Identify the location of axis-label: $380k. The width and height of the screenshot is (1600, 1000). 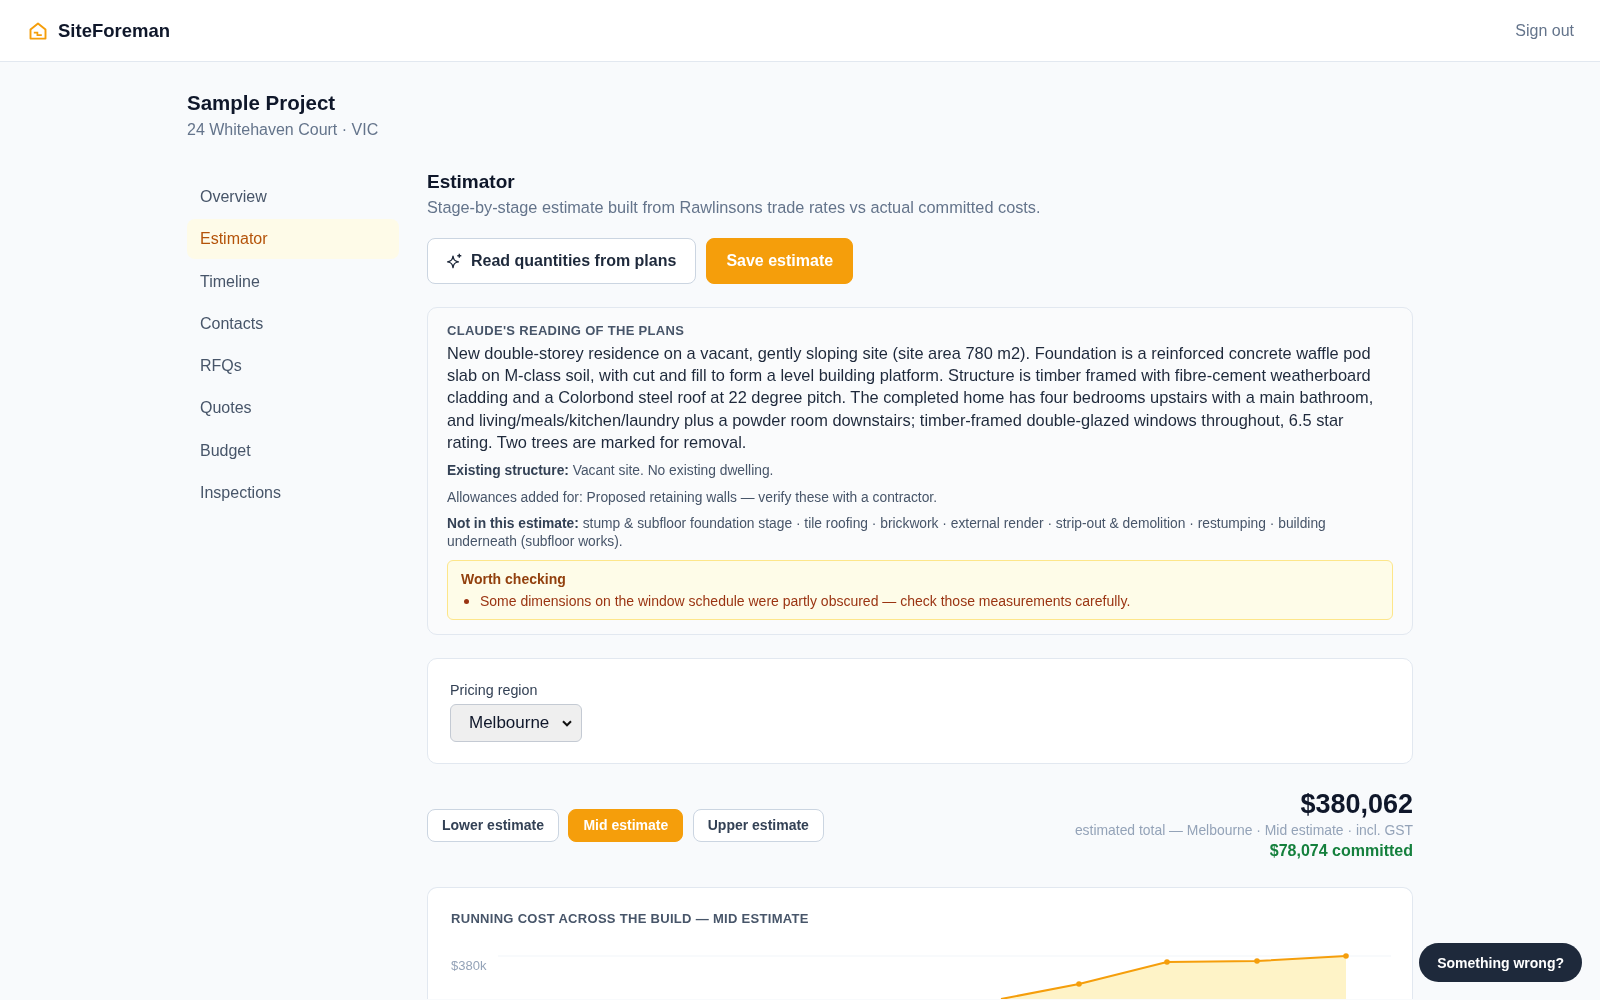
(469, 965).